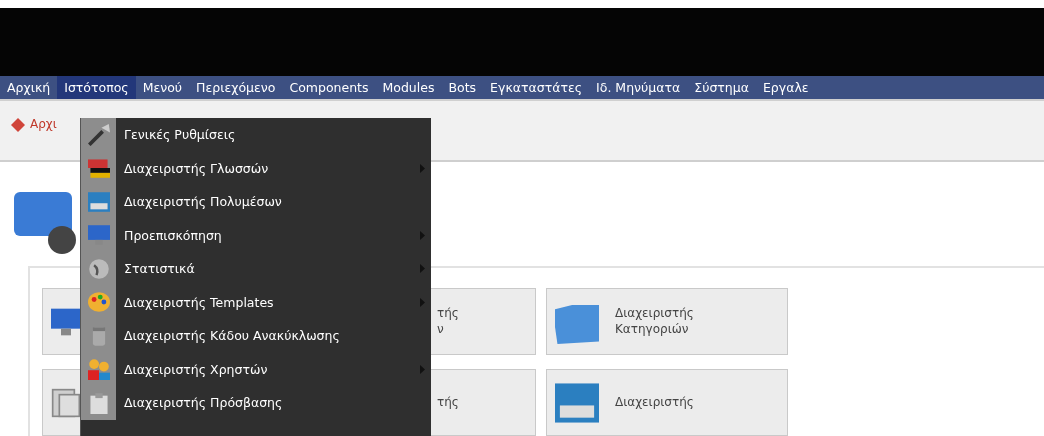 The image size is (1044, 436). I want to click on shortcut-card: Διαχειριστής Κατηγοριών, so click(667, 321).